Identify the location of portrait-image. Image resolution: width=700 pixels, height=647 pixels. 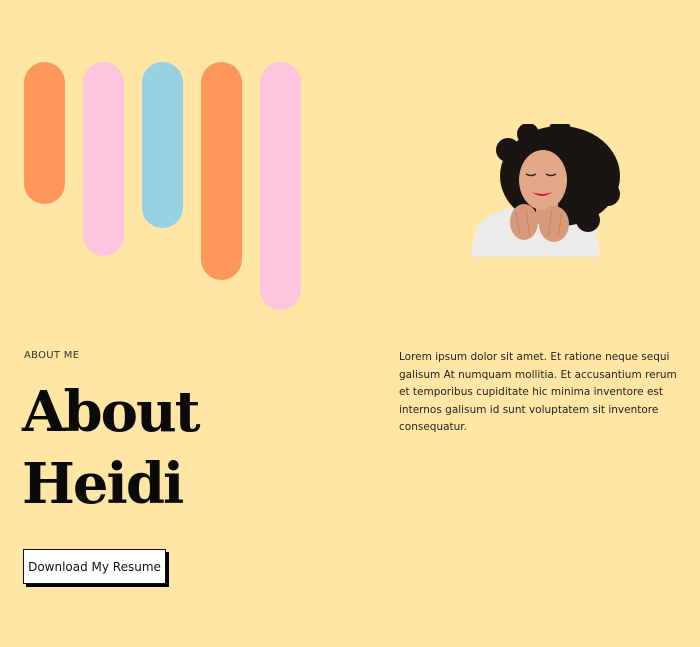
(545, 190).